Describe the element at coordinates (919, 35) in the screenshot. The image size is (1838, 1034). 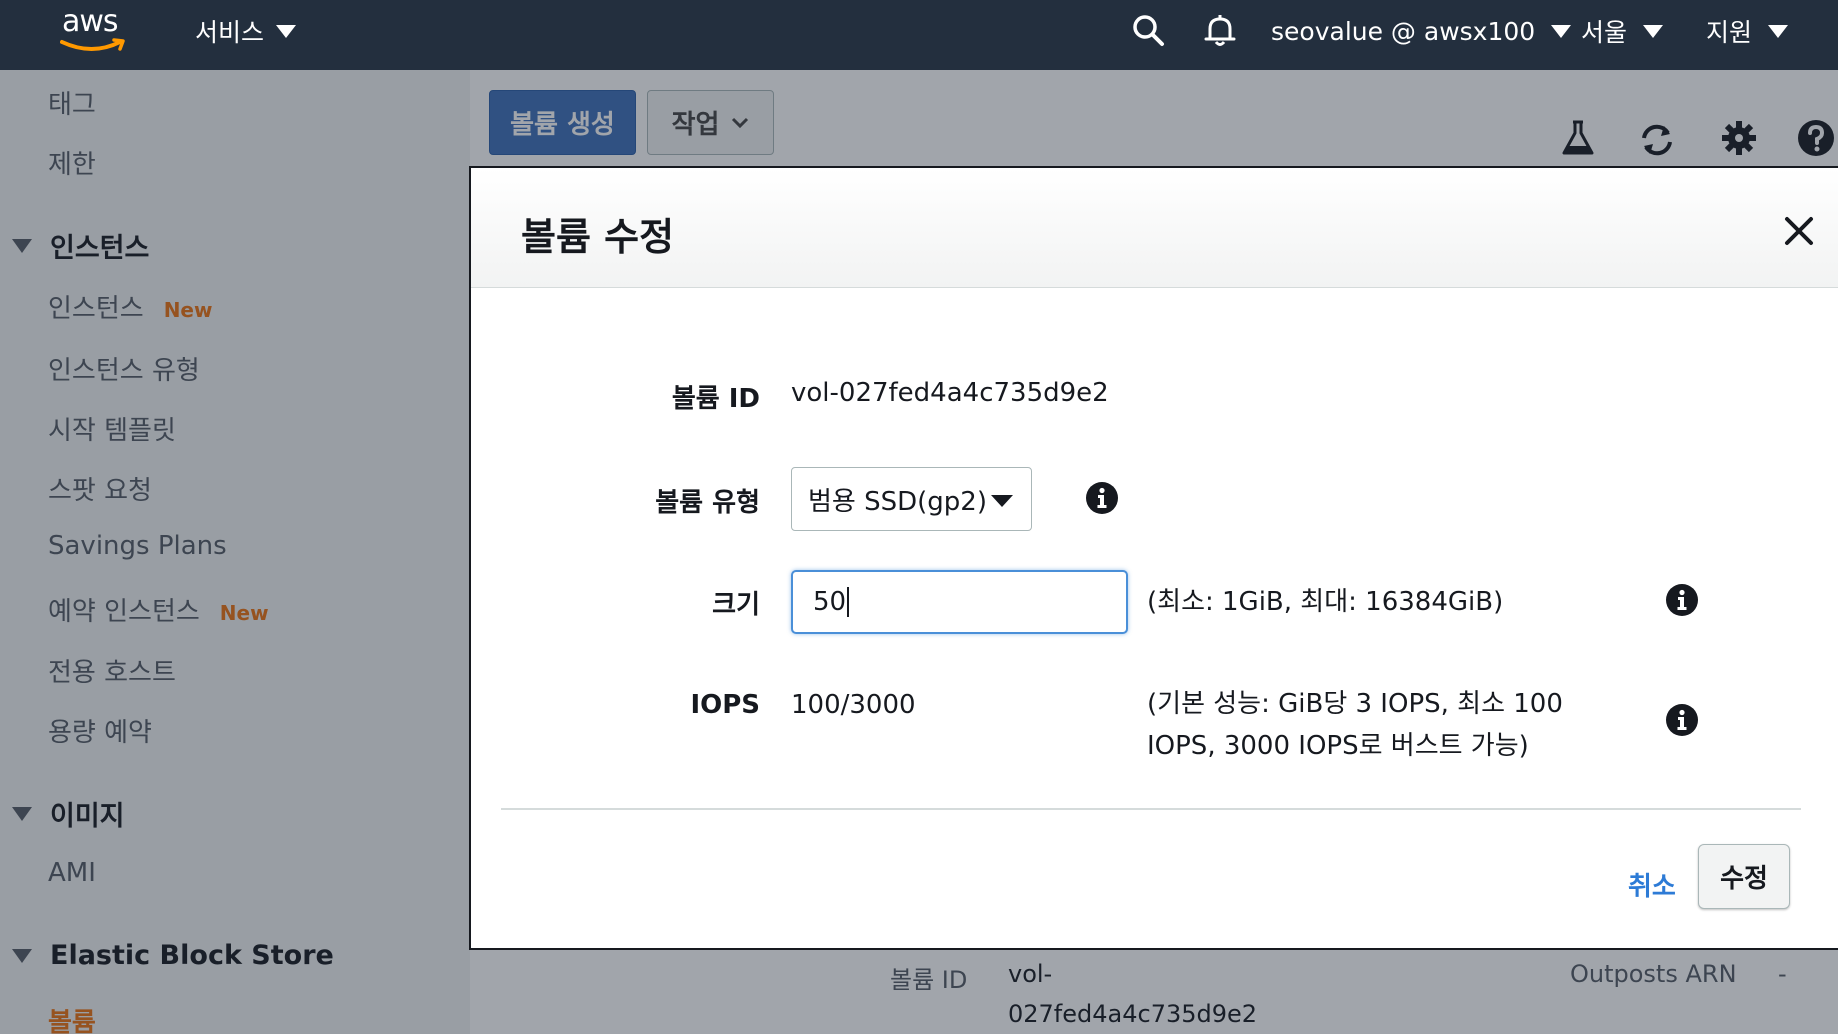
I see `top-nav: aws 서비스 seovalue @ awsx100 서울 지원` at that location.